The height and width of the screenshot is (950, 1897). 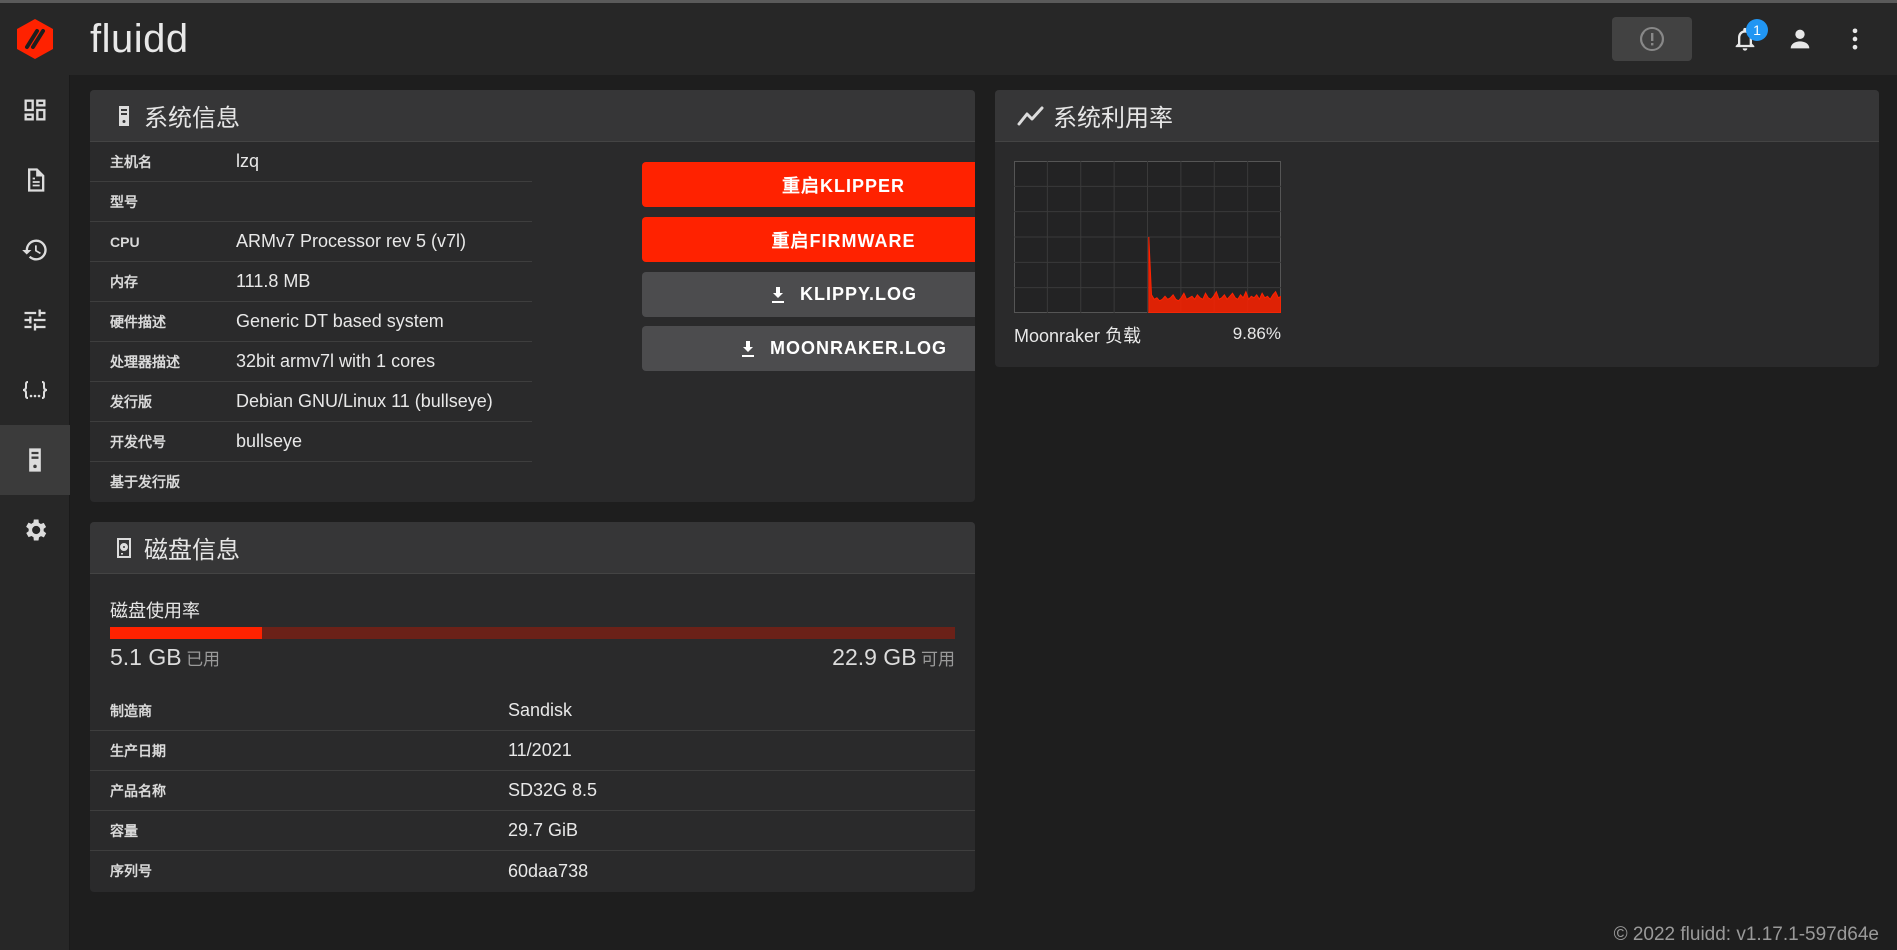 What do you see at coordinates (1757, 30) in the screenshot?
I see `notification-badge: 1` at bounding box center [1757, 30].